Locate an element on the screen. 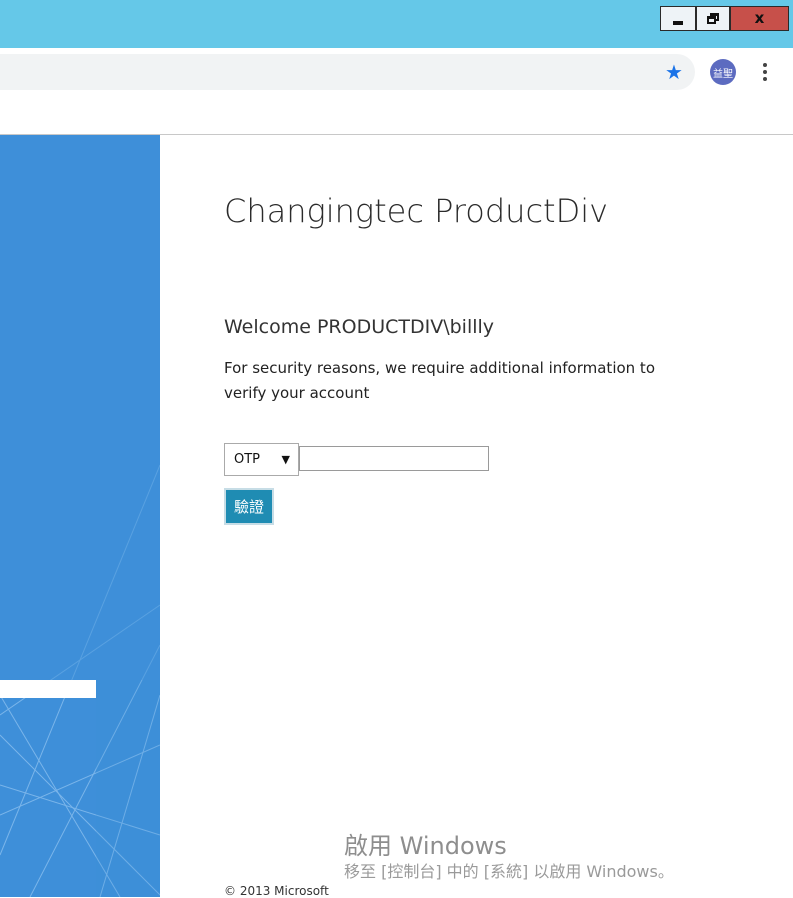  window-titlebar: x is located at coordinates (396, 24).